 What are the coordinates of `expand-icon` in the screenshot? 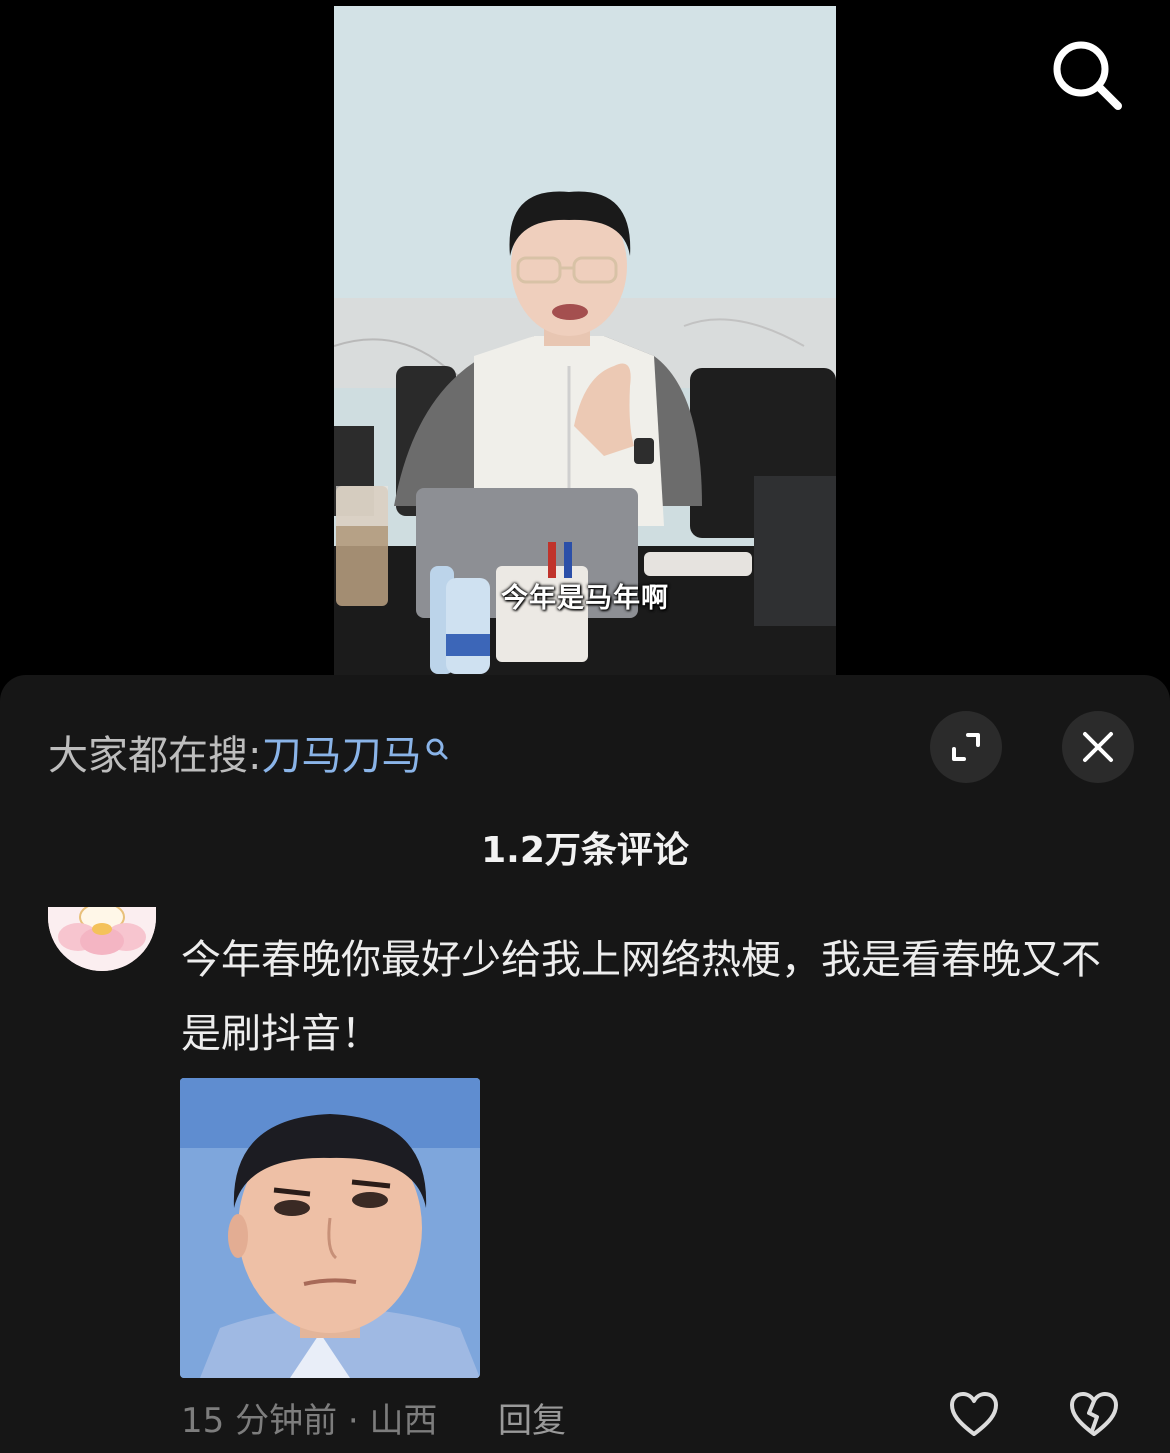 It's located at (966, 747).